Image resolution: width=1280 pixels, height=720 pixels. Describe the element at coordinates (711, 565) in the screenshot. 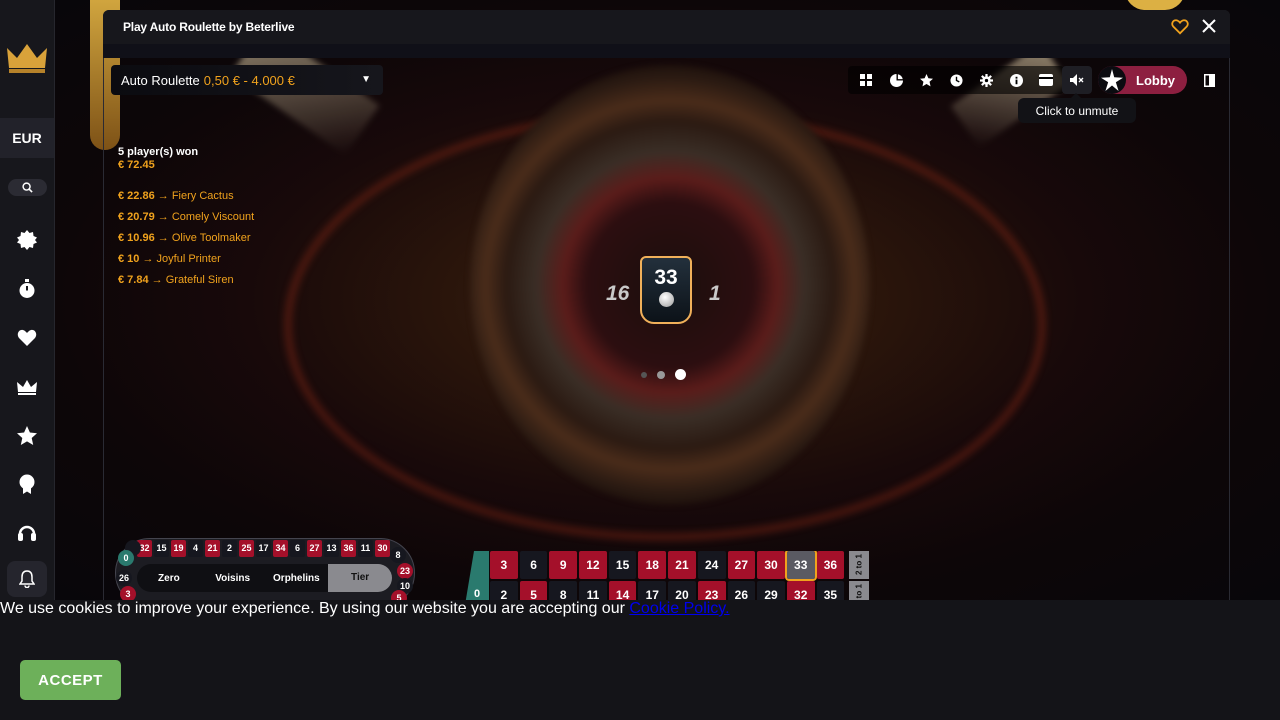

I see `bet-number: 24` at that location.